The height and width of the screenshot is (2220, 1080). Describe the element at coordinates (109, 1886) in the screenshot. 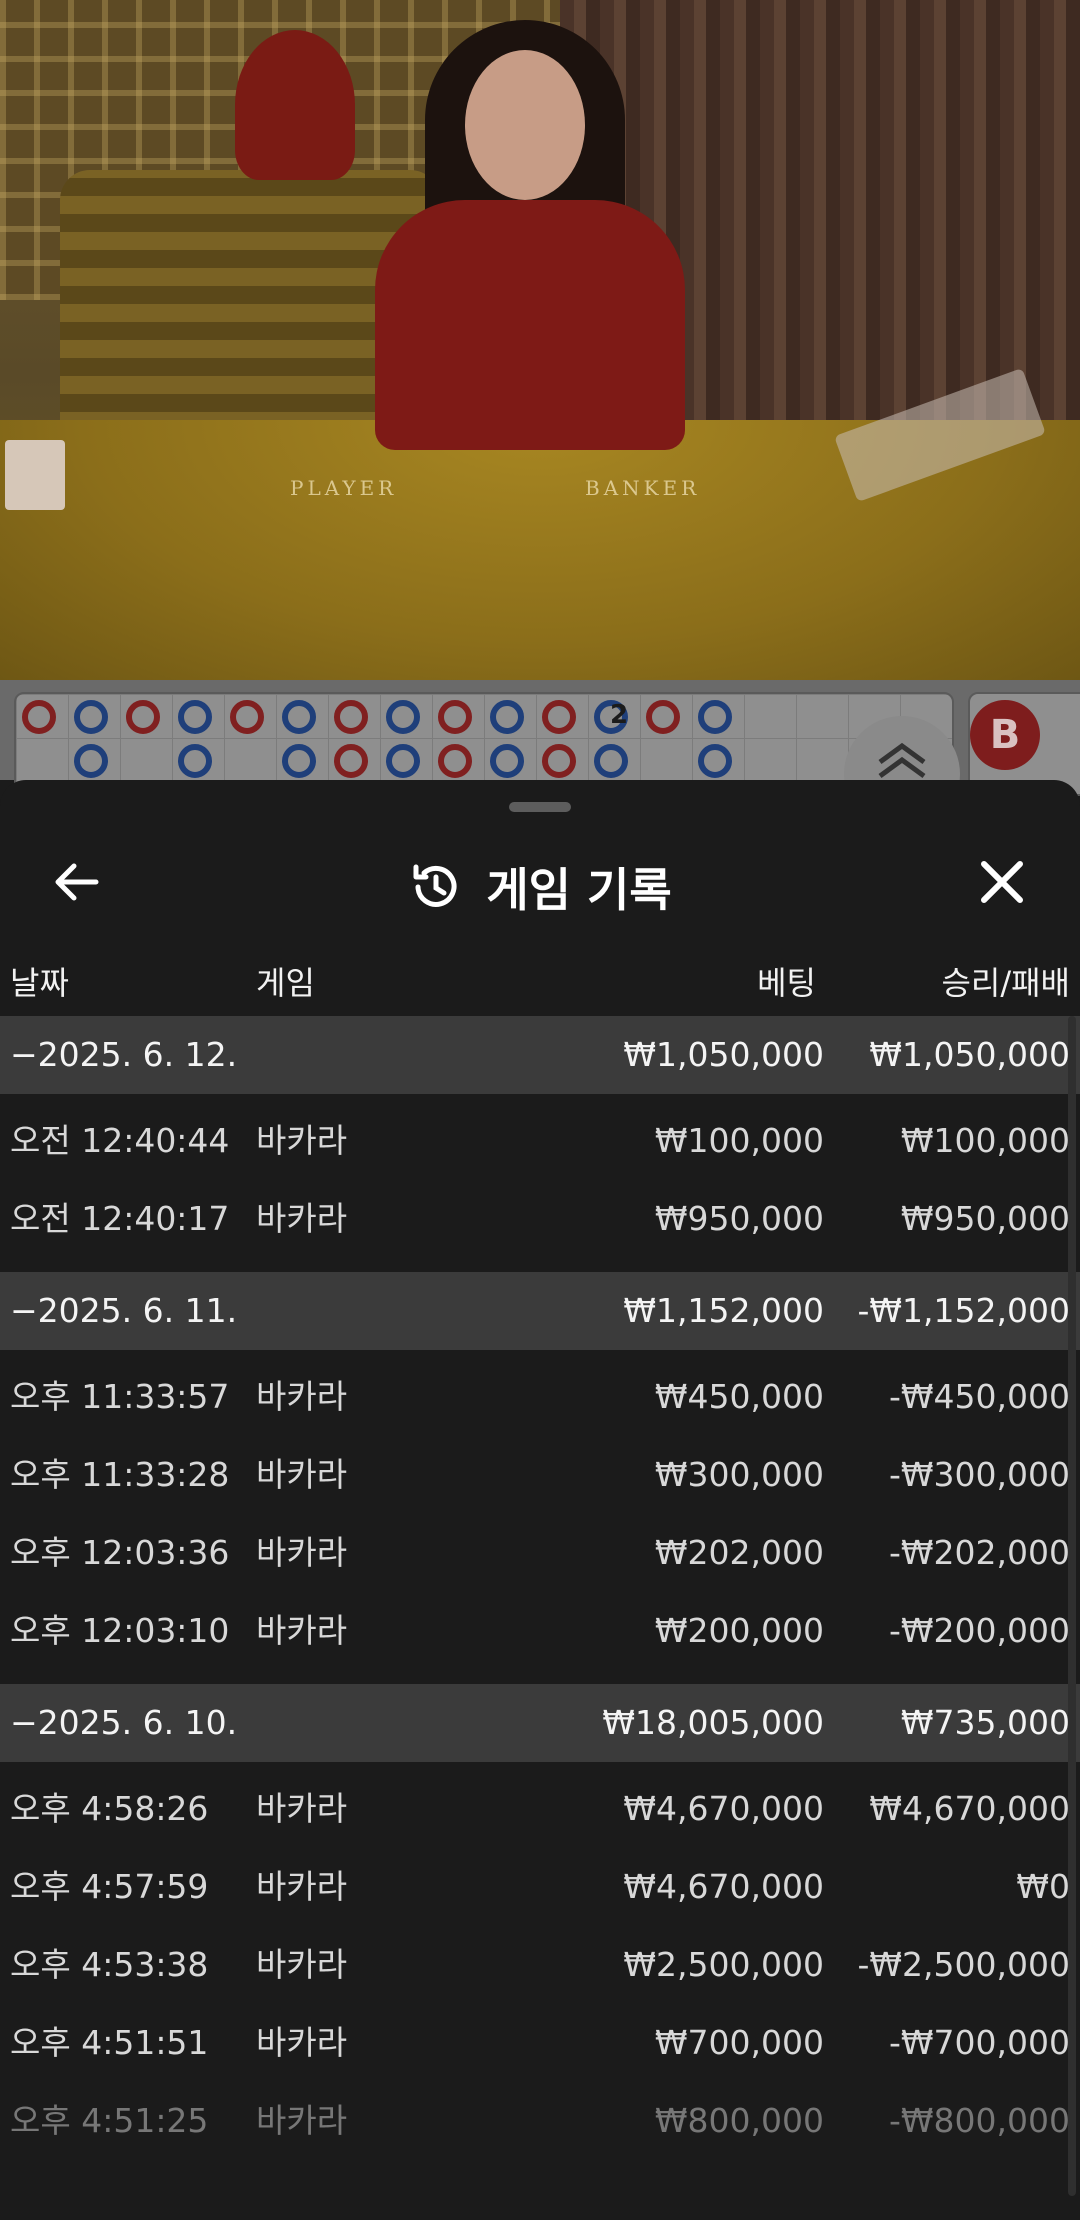

I see `row-time: 오후 4:57:59` at that location.